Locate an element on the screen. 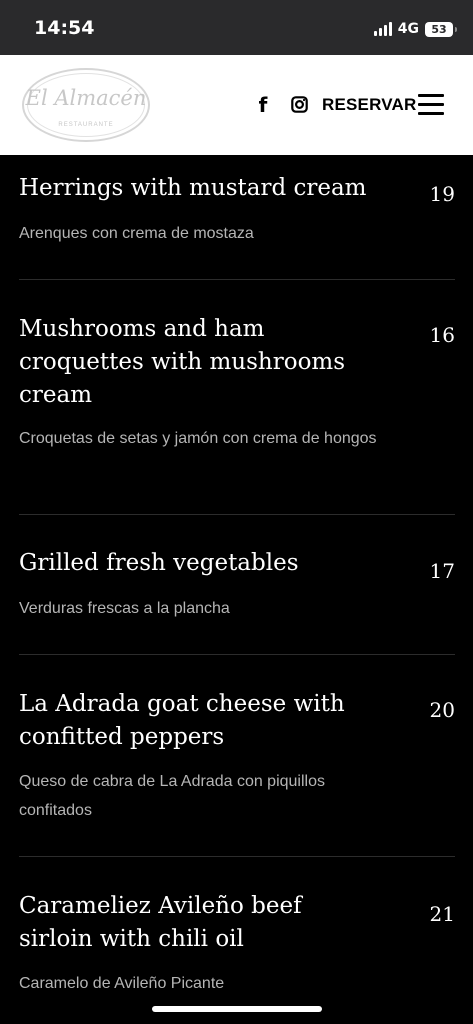  status-indicators: 4G 53 is located at coordinates (415, 29).